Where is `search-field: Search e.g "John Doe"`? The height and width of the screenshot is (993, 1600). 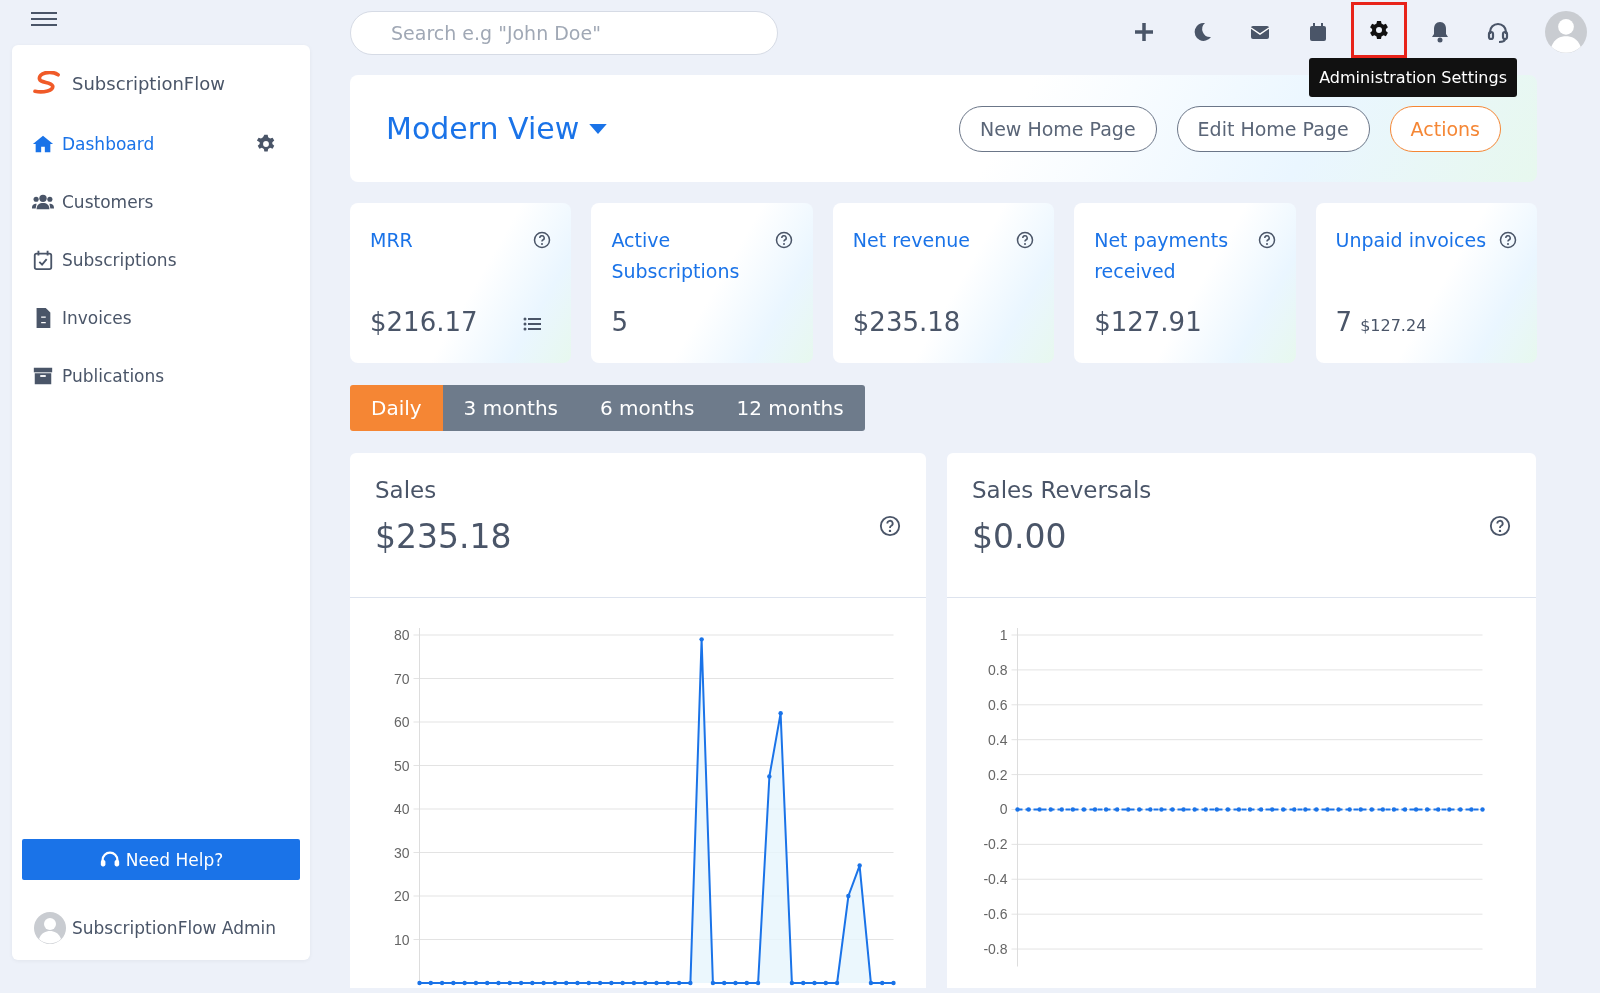
search-field: Search e.g "John Doe" is located at coordinates (564, 33).